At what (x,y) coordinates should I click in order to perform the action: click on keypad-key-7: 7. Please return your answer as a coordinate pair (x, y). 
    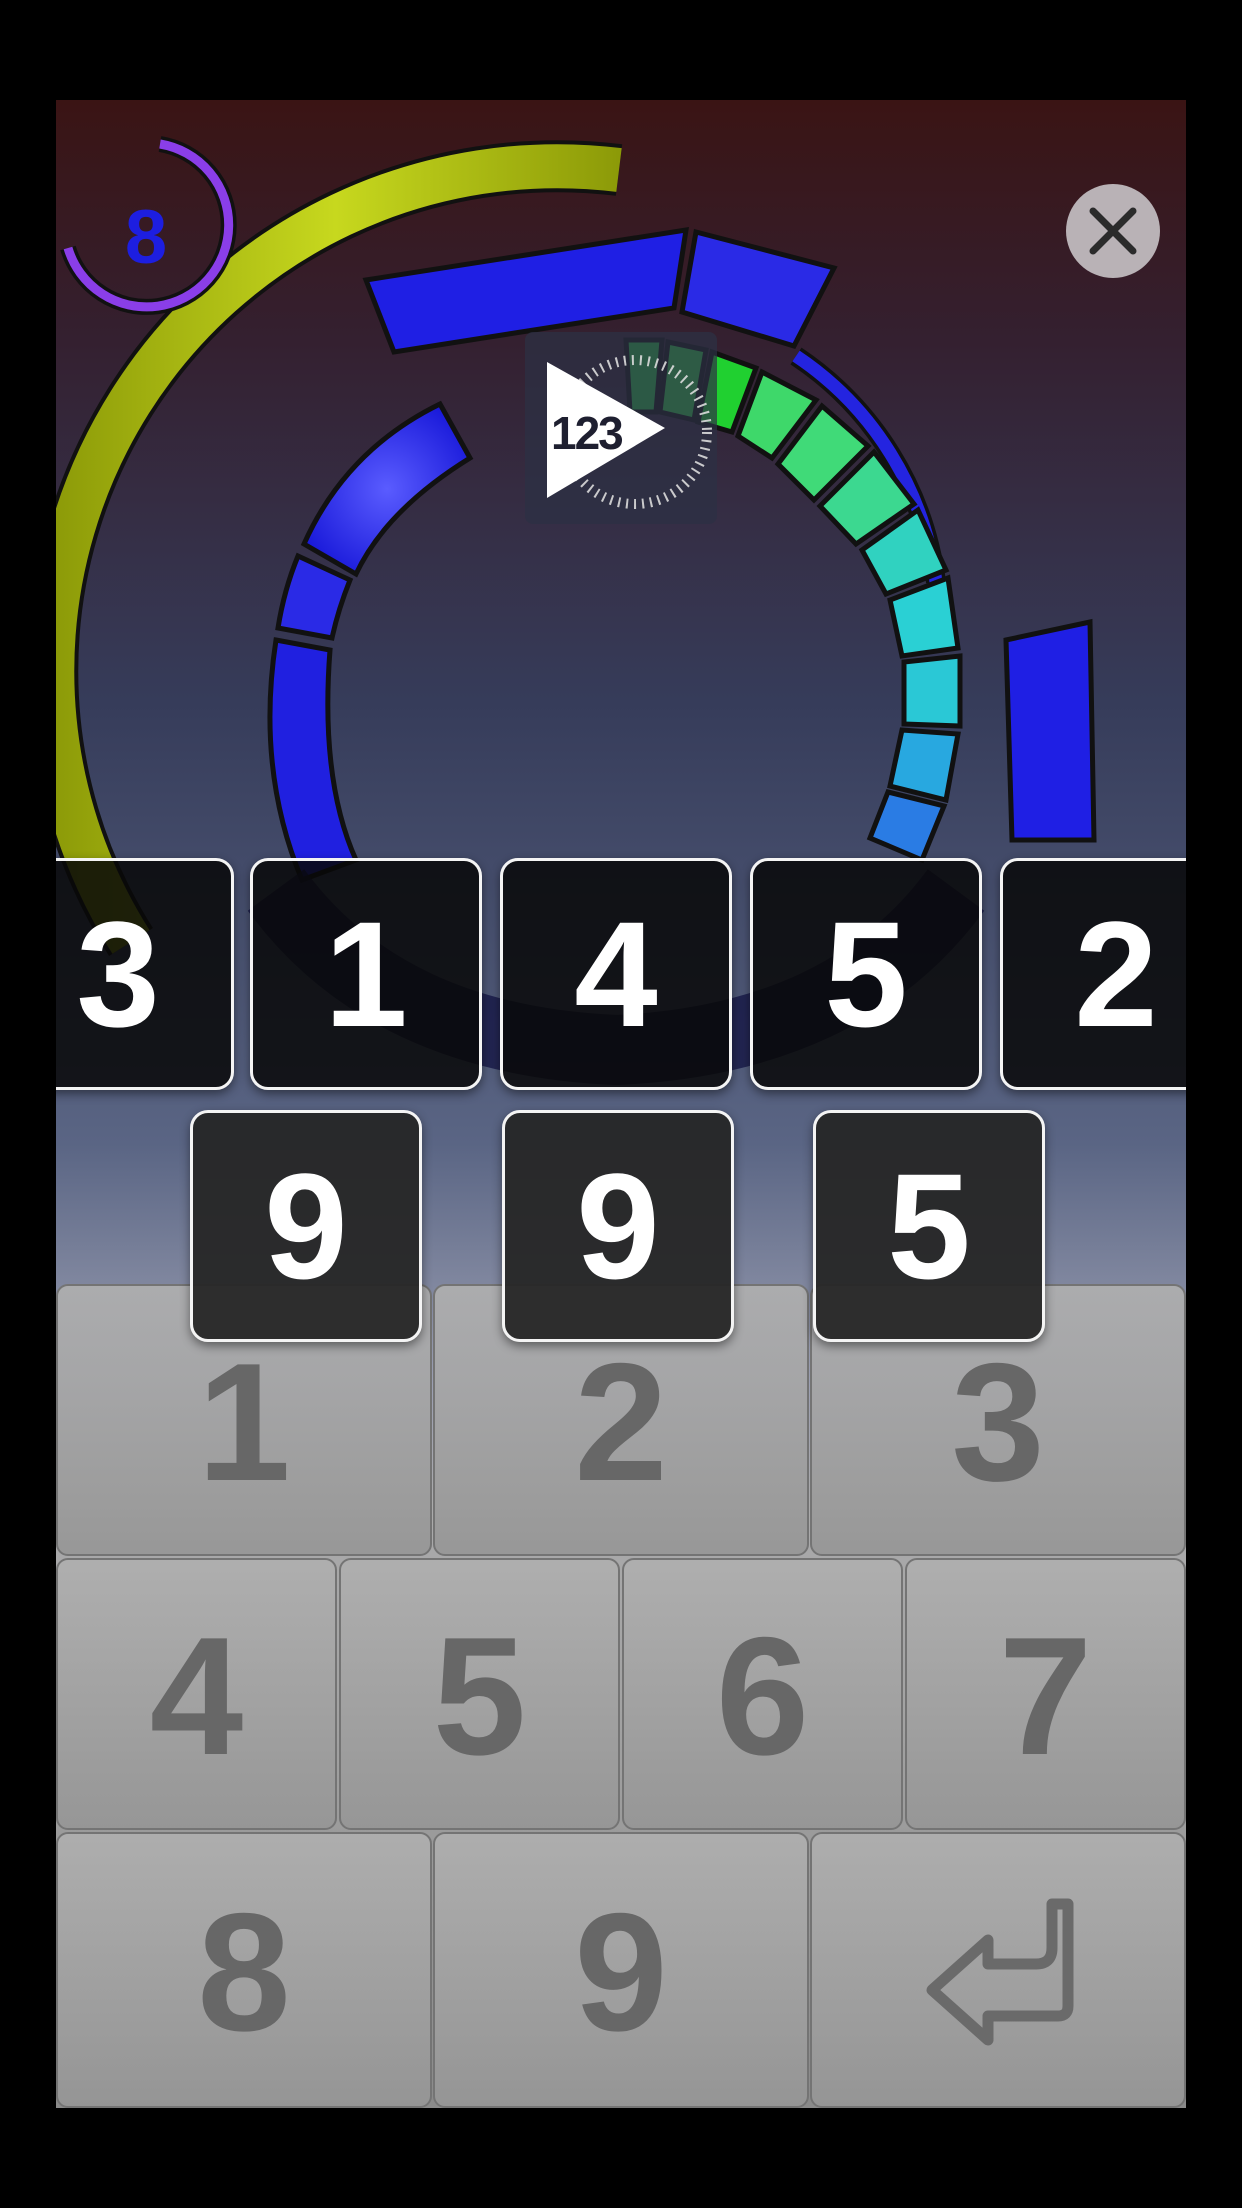
    Looking at the image, I should click on (1045, 1694).